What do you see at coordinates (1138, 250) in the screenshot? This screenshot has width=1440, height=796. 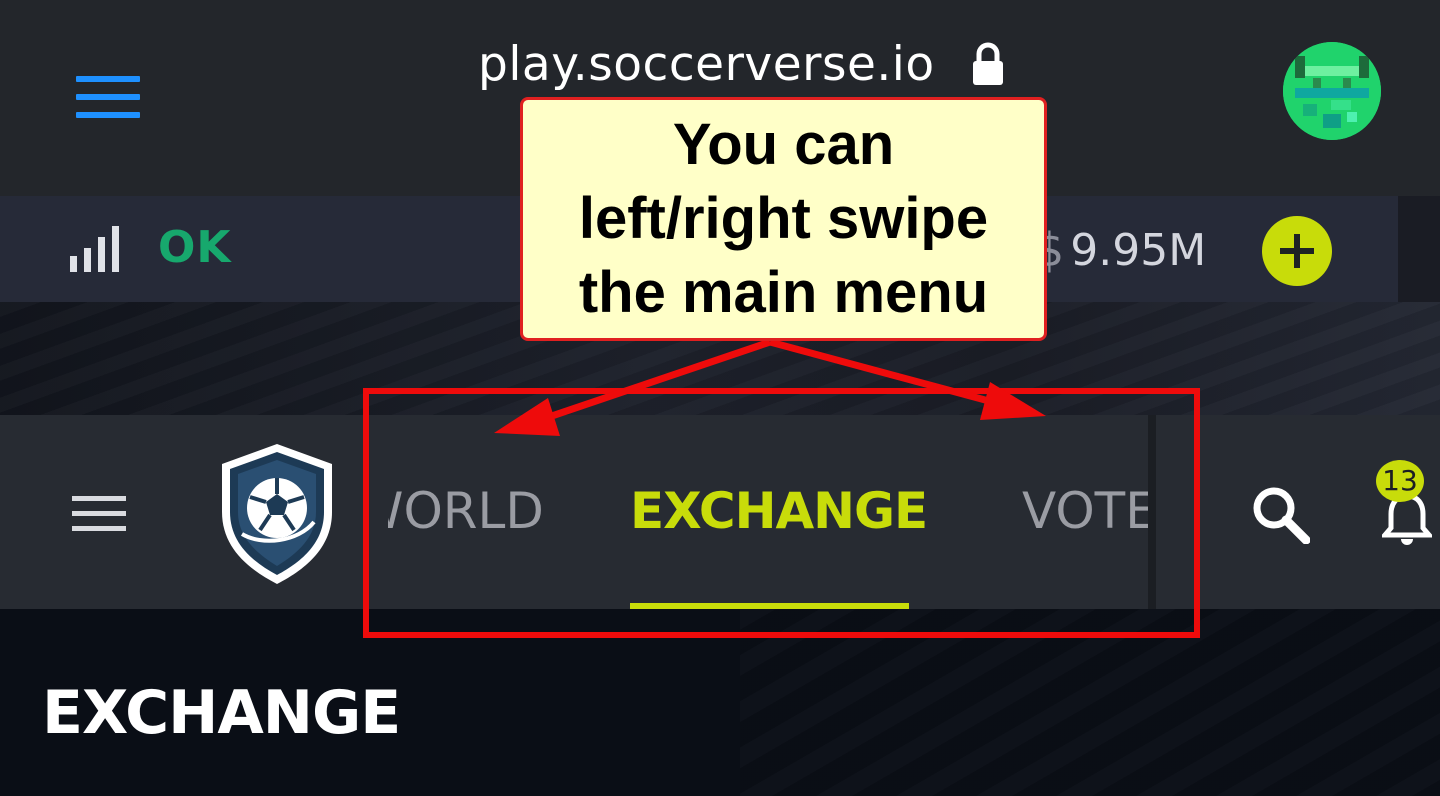 I see `balance-value: 9.95M` at bounding box center [1138, 250].